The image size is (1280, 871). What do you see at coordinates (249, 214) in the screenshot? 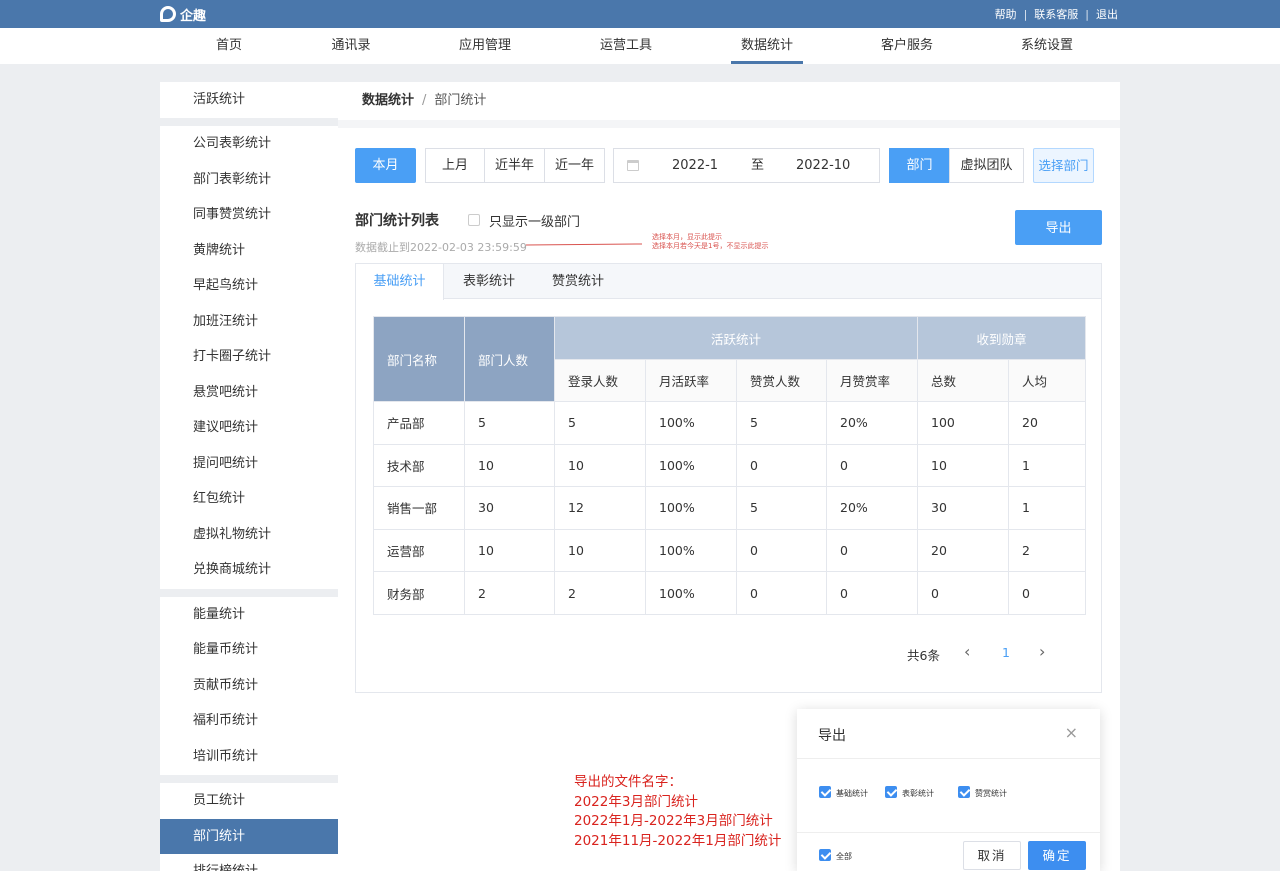
I see `sidebar-item-colleague-praise: 同事赞赏统计` at bounding box center [249, 214].